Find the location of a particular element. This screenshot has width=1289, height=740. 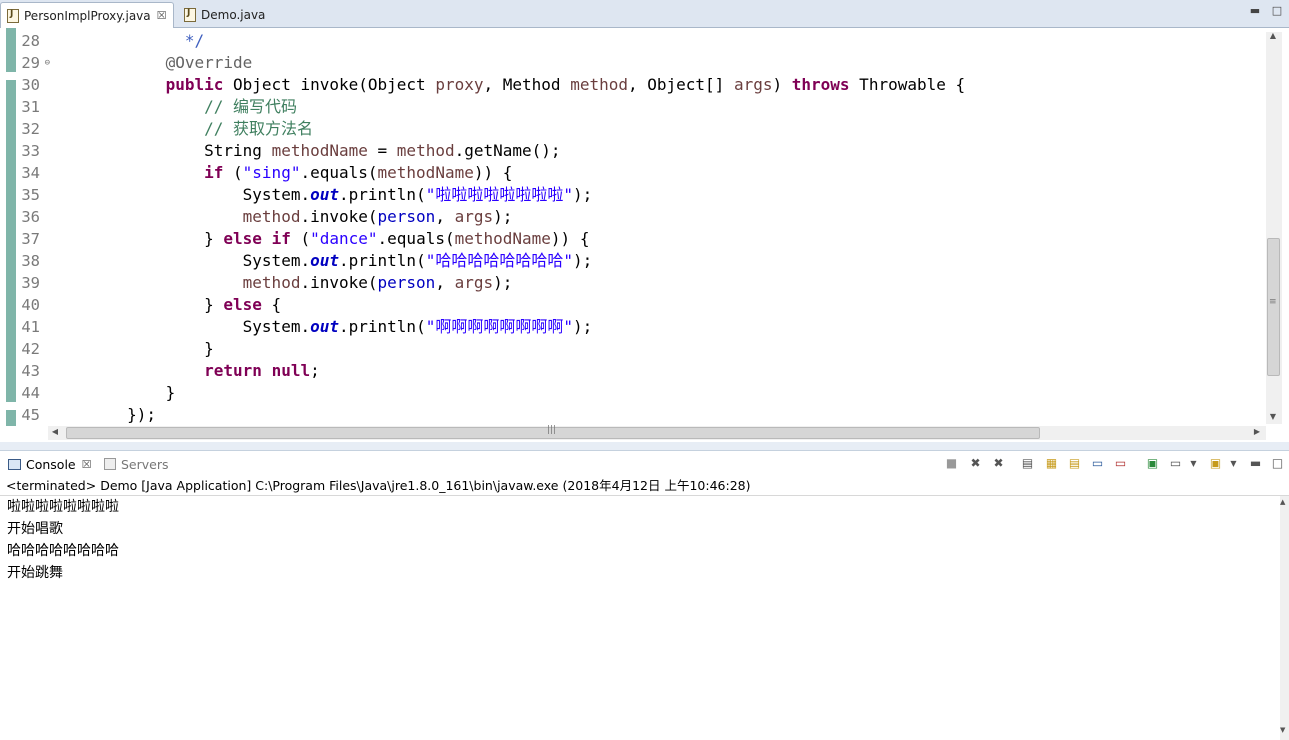

tab-label: Console is located at coordinates (51, 464).